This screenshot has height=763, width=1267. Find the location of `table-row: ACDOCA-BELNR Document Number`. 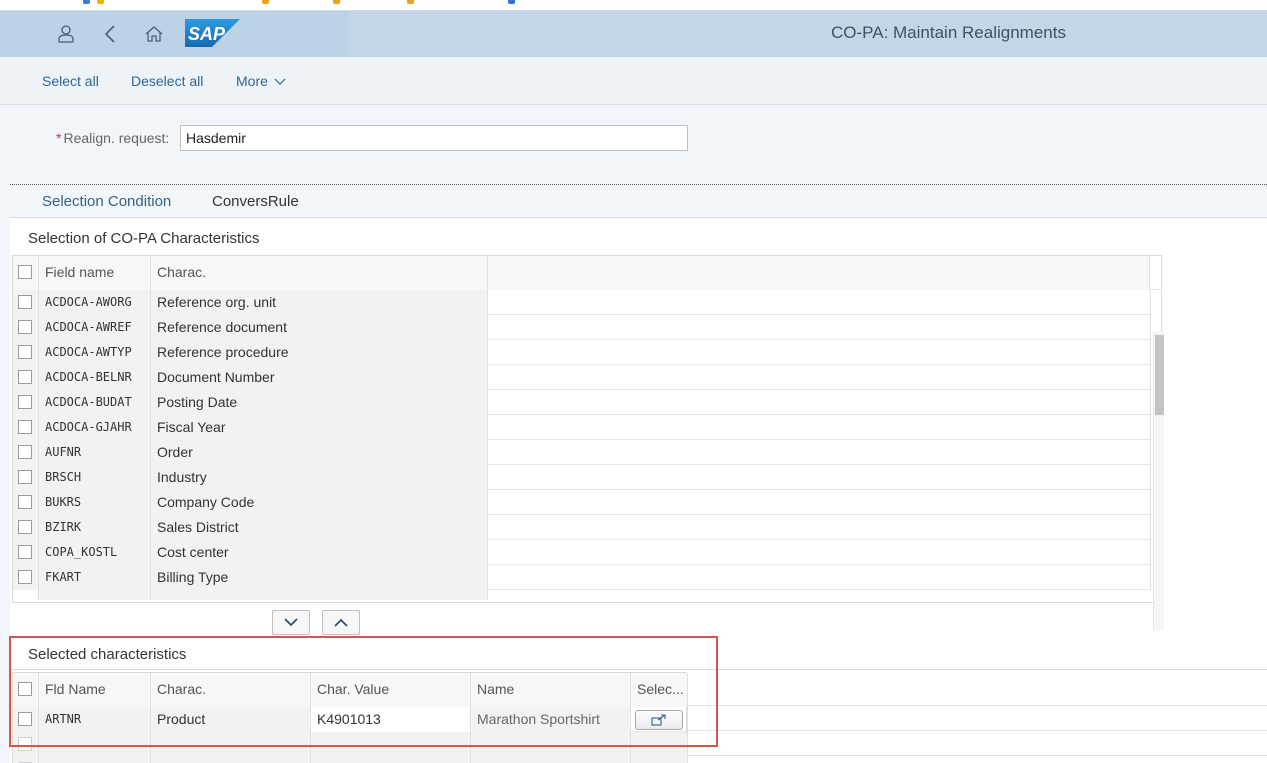

table-row: ACDOCA-BELNR Document Number is located at coordinates (582, 377).